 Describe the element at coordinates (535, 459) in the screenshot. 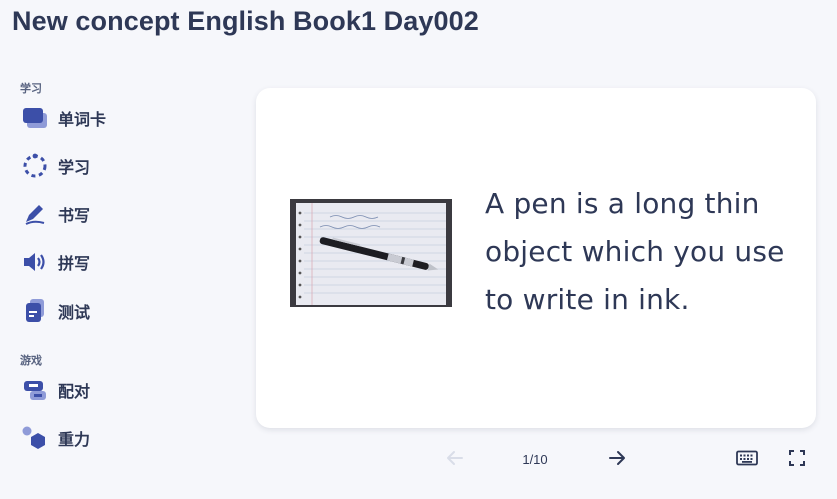

I see `card-counter: 1/10` at that location.